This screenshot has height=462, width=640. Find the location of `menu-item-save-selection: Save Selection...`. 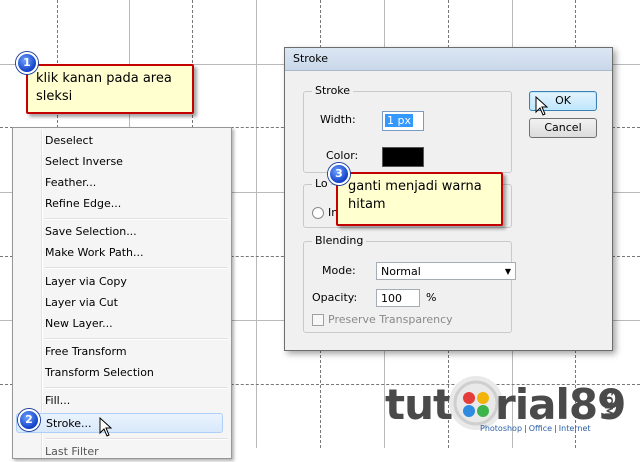

menu-item-save-selection: Save Selection... is located at coordinates (91, 232).